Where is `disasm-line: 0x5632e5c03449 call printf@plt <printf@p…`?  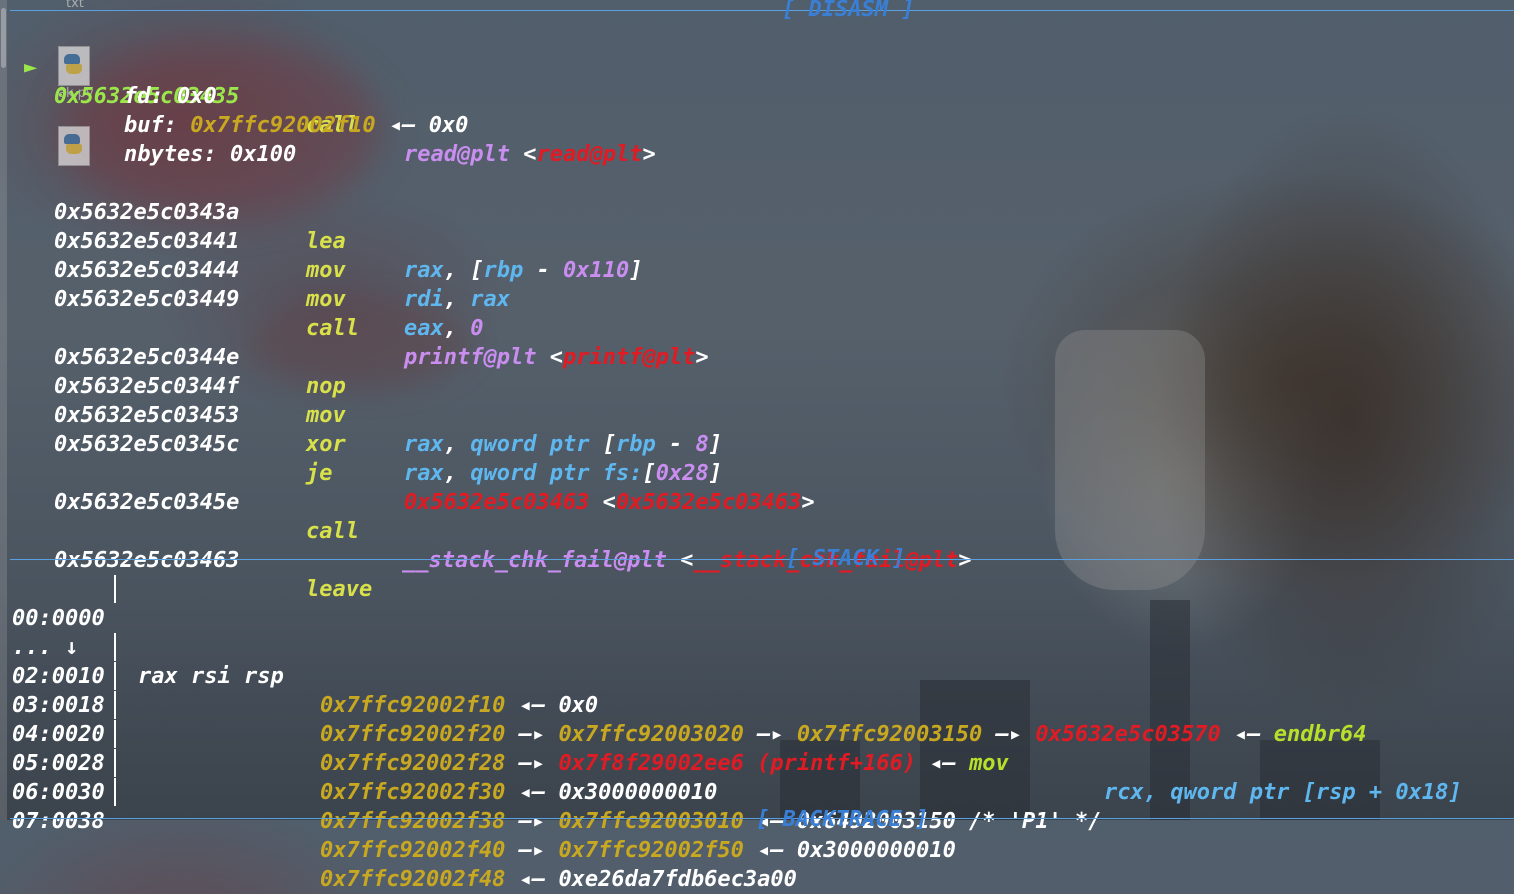 disasm-line: 0x5632e5c03449 call printf@plt <printf@p… is located at coordinates (381, 328).